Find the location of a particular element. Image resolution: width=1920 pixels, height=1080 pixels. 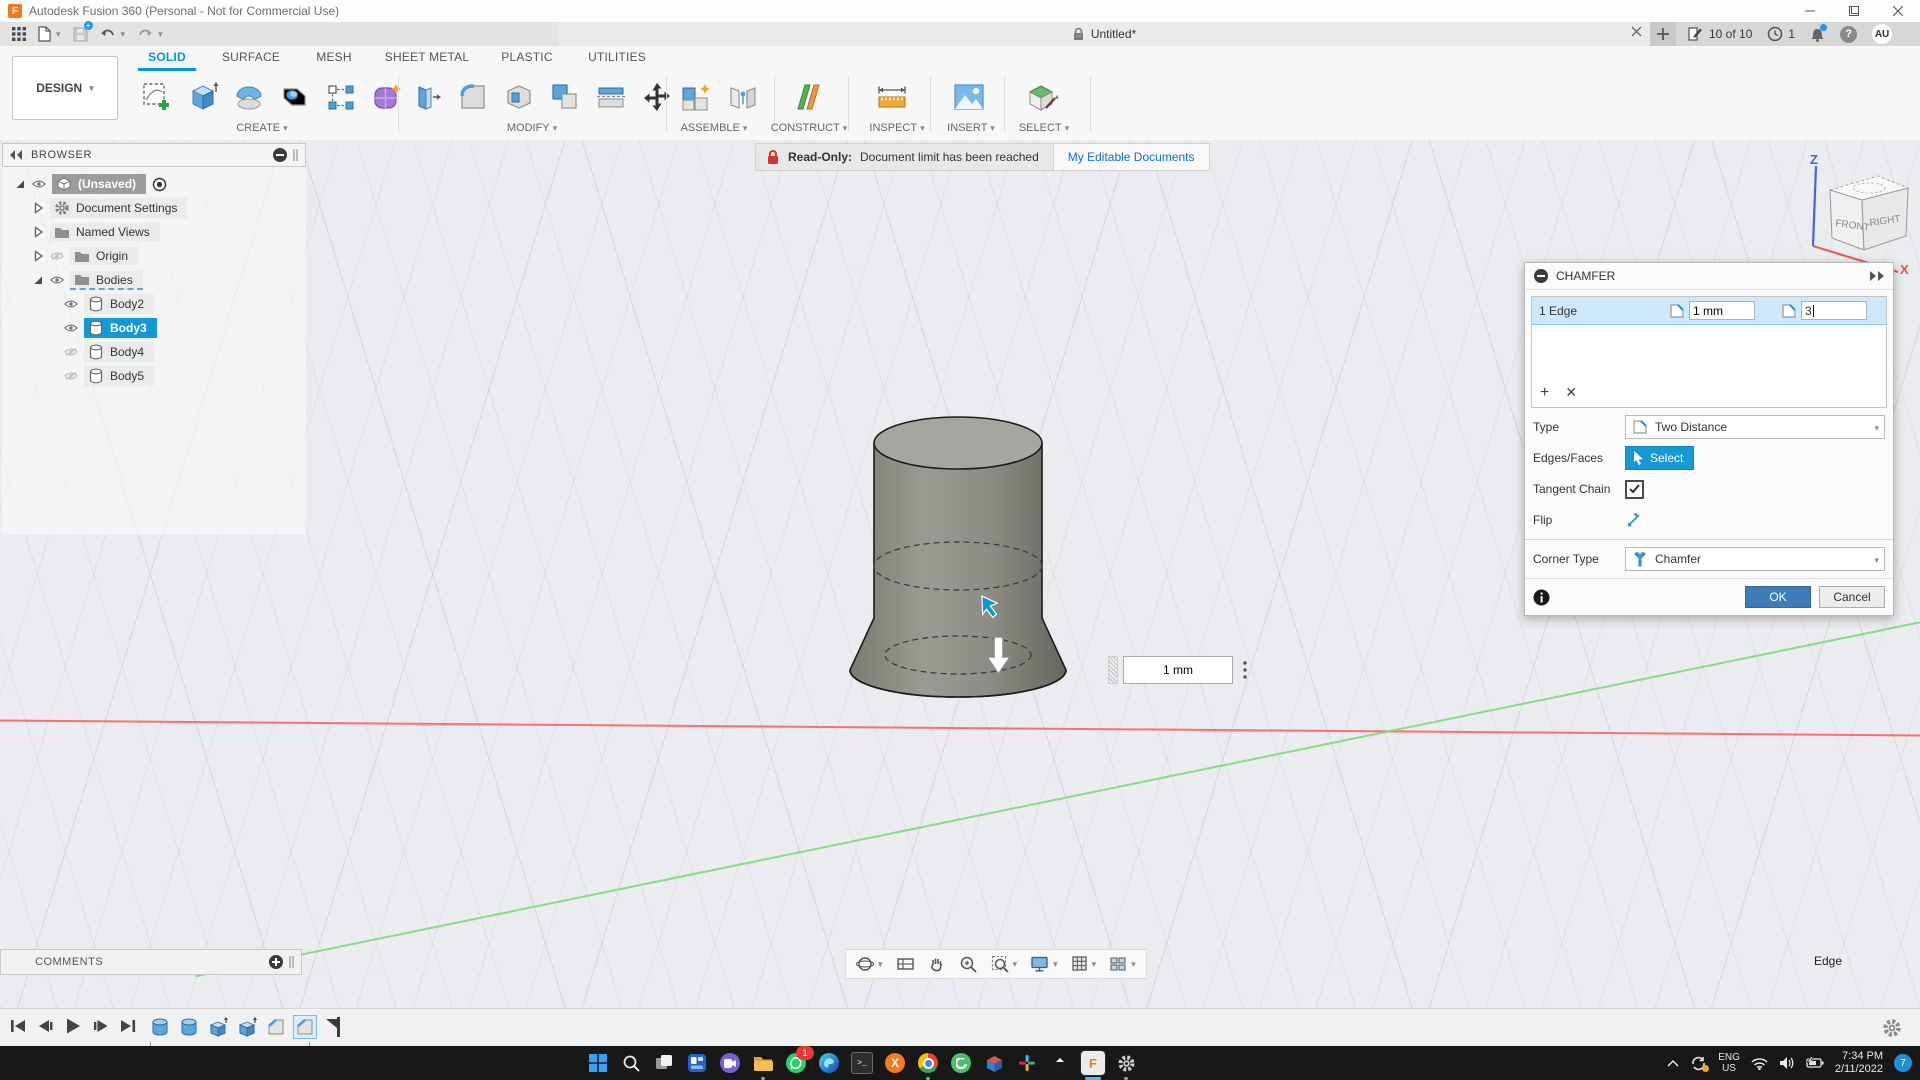

editable-documents-link: My Editable Documents is located at coordinates (1130, 157).